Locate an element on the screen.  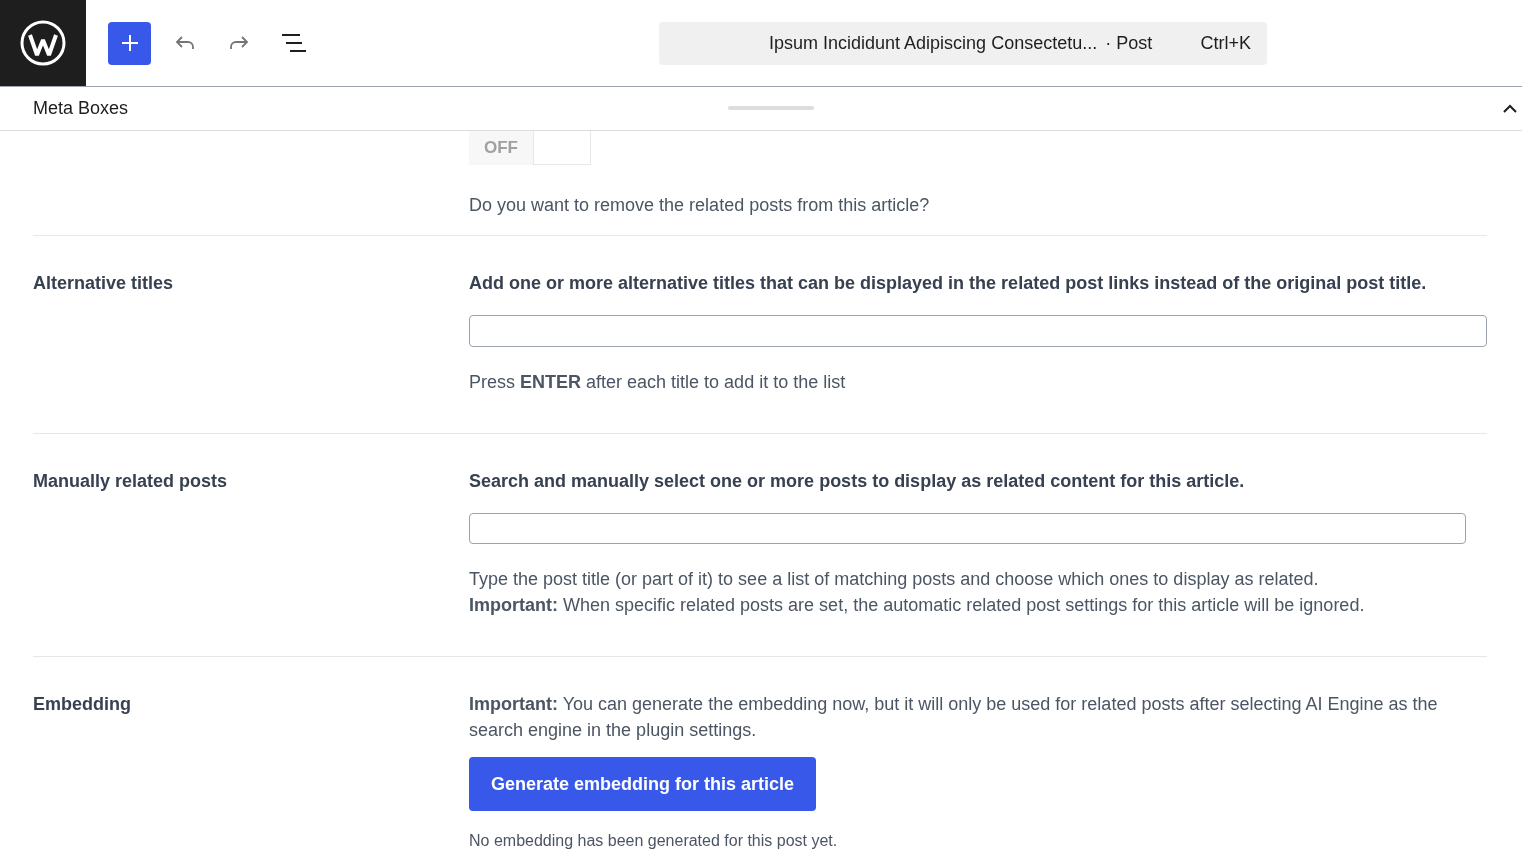
toggle-label: OFF is located at coordinates (501, 147).